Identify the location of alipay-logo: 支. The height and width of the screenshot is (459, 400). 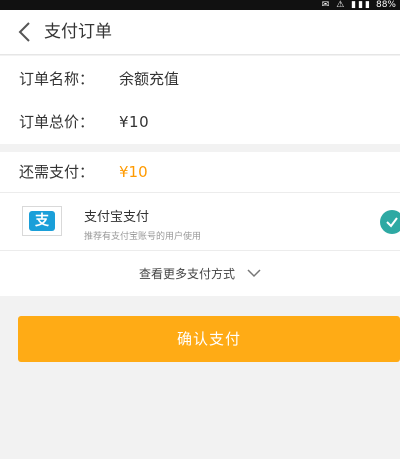
(42, 221).